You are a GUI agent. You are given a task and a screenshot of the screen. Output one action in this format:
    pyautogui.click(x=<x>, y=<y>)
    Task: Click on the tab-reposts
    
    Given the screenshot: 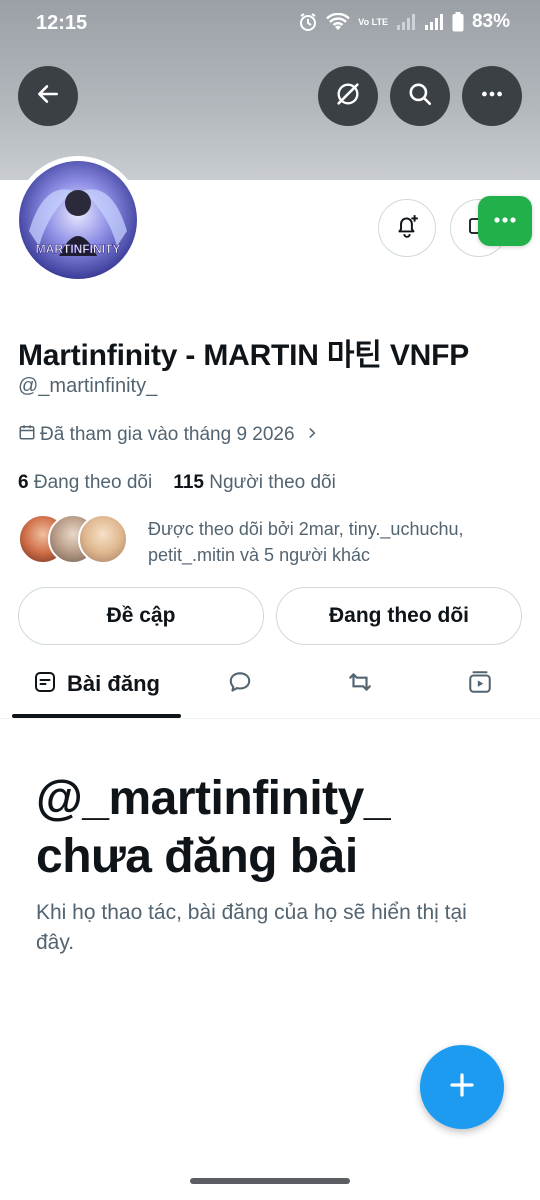 What is the action you would take?
    pyautogui.click(x=360, y=684)
    